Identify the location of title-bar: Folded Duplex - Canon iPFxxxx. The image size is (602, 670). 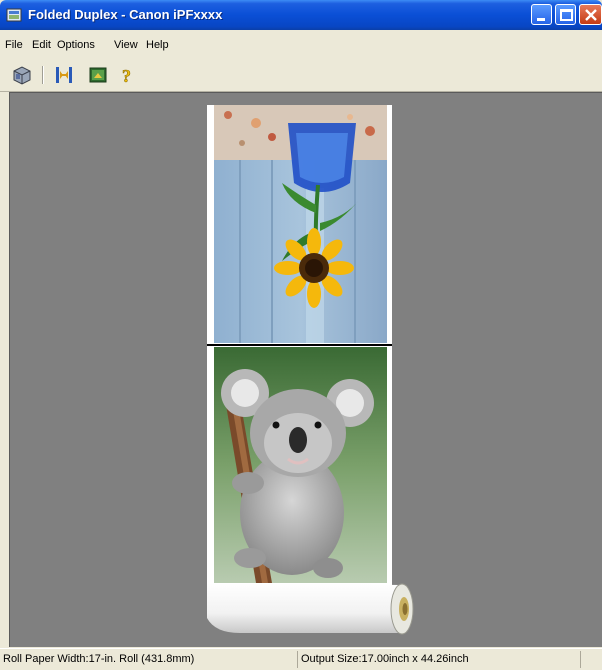
(301, 15).